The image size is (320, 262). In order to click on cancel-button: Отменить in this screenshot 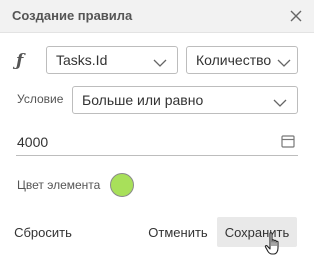, I will do `click(178, 232)`.